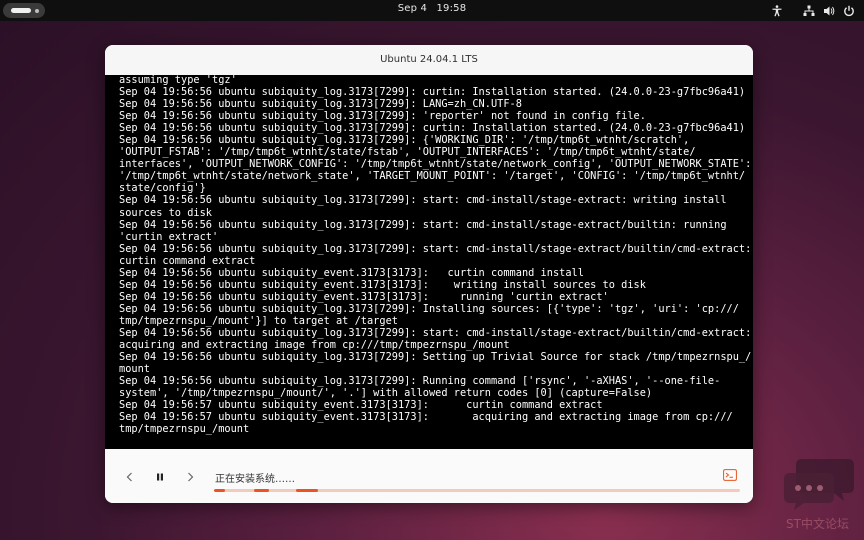 Image resolution: width=864 pixels, height=540 pixels. Describe the element at coordinates (165, 212) in the screenshot. I see `log-line: sources to disk` at that location.